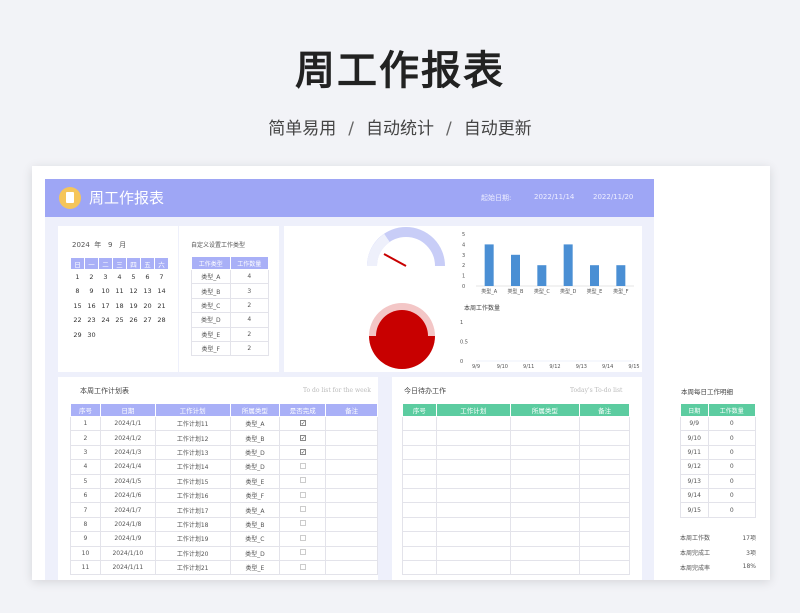 The height and width of the screenshot is (613, 800). What do you see at coordinates (85, 467) in the screenshot?
I see `plan-cell: 4` at bounding box center [85, 467].